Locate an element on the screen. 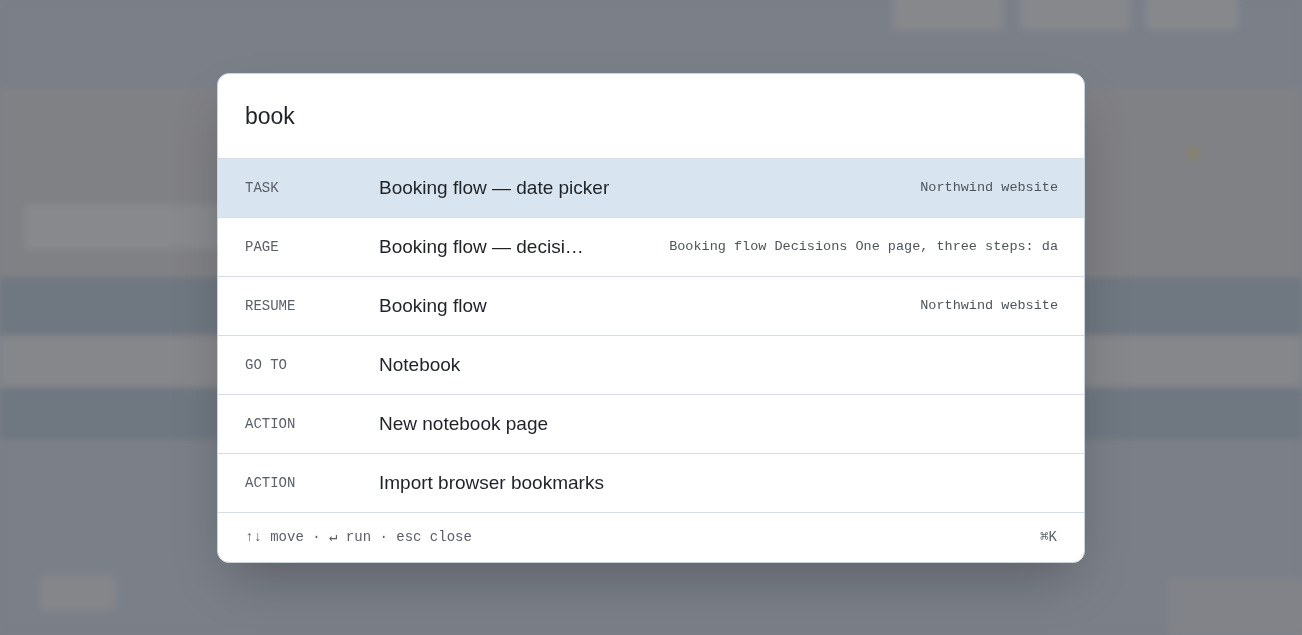  result-meta: Booking flow Decisions One page, three steps: da is located at coordinates (863, 246).